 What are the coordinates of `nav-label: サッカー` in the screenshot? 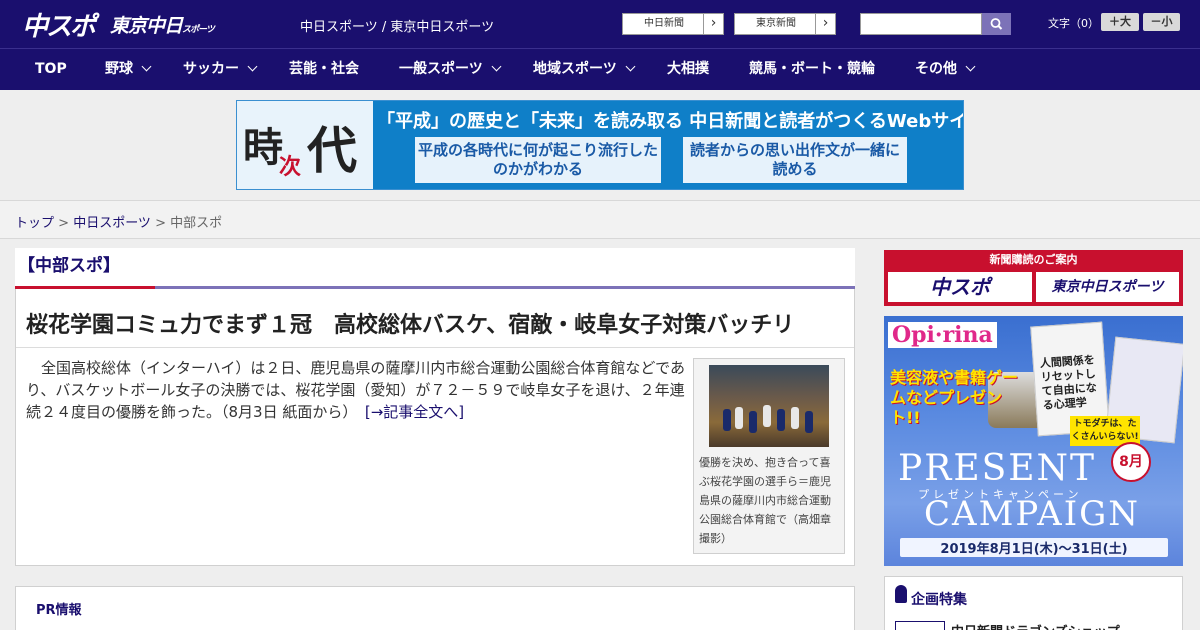 It's located at (211, 69).